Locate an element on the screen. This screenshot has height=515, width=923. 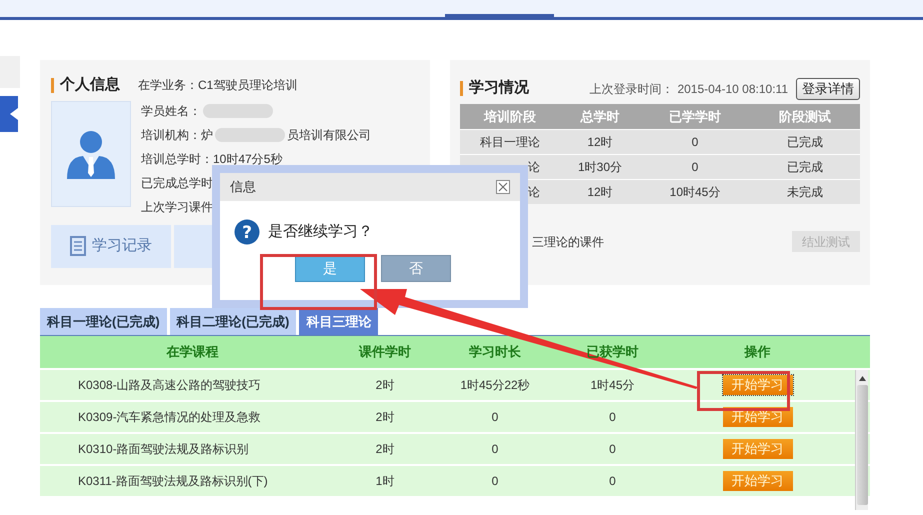
close-icon is located at coordinates (503, 187).